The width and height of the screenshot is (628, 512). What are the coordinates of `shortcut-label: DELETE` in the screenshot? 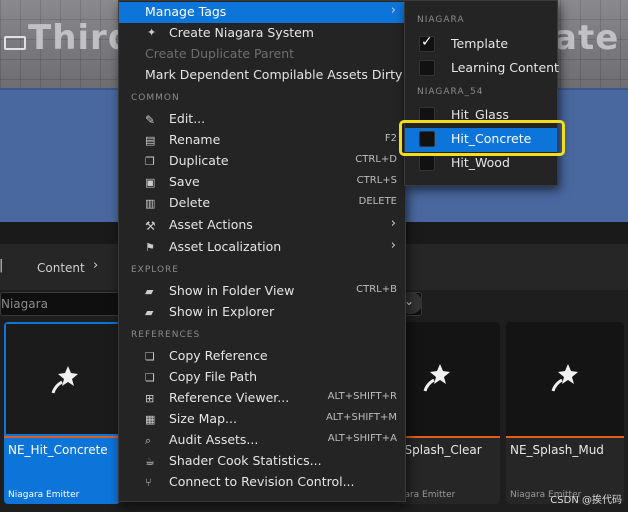 It's located at (377, 201).